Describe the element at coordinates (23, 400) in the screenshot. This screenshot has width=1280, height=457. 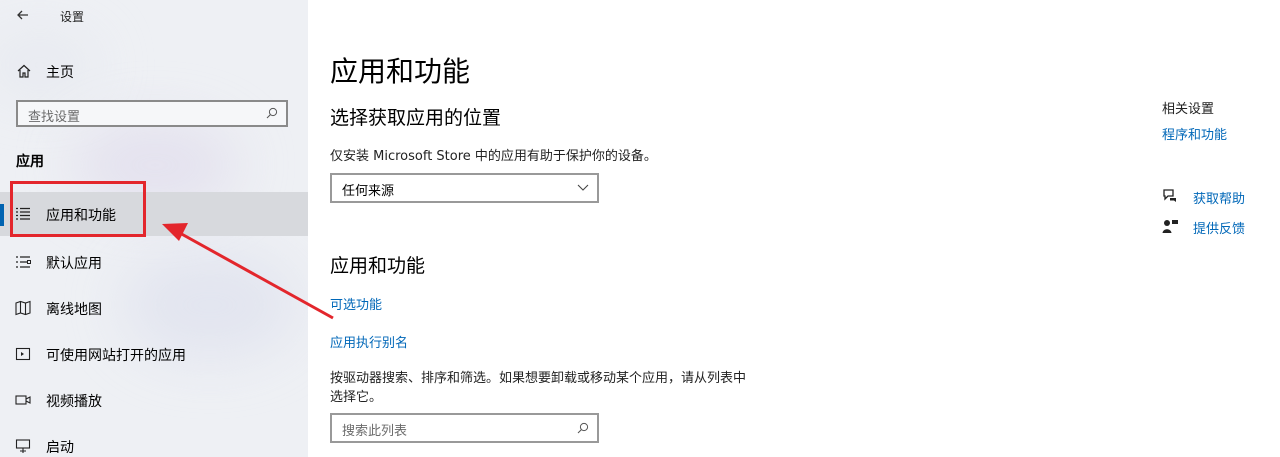
I see `video-playback-icon` at that location.